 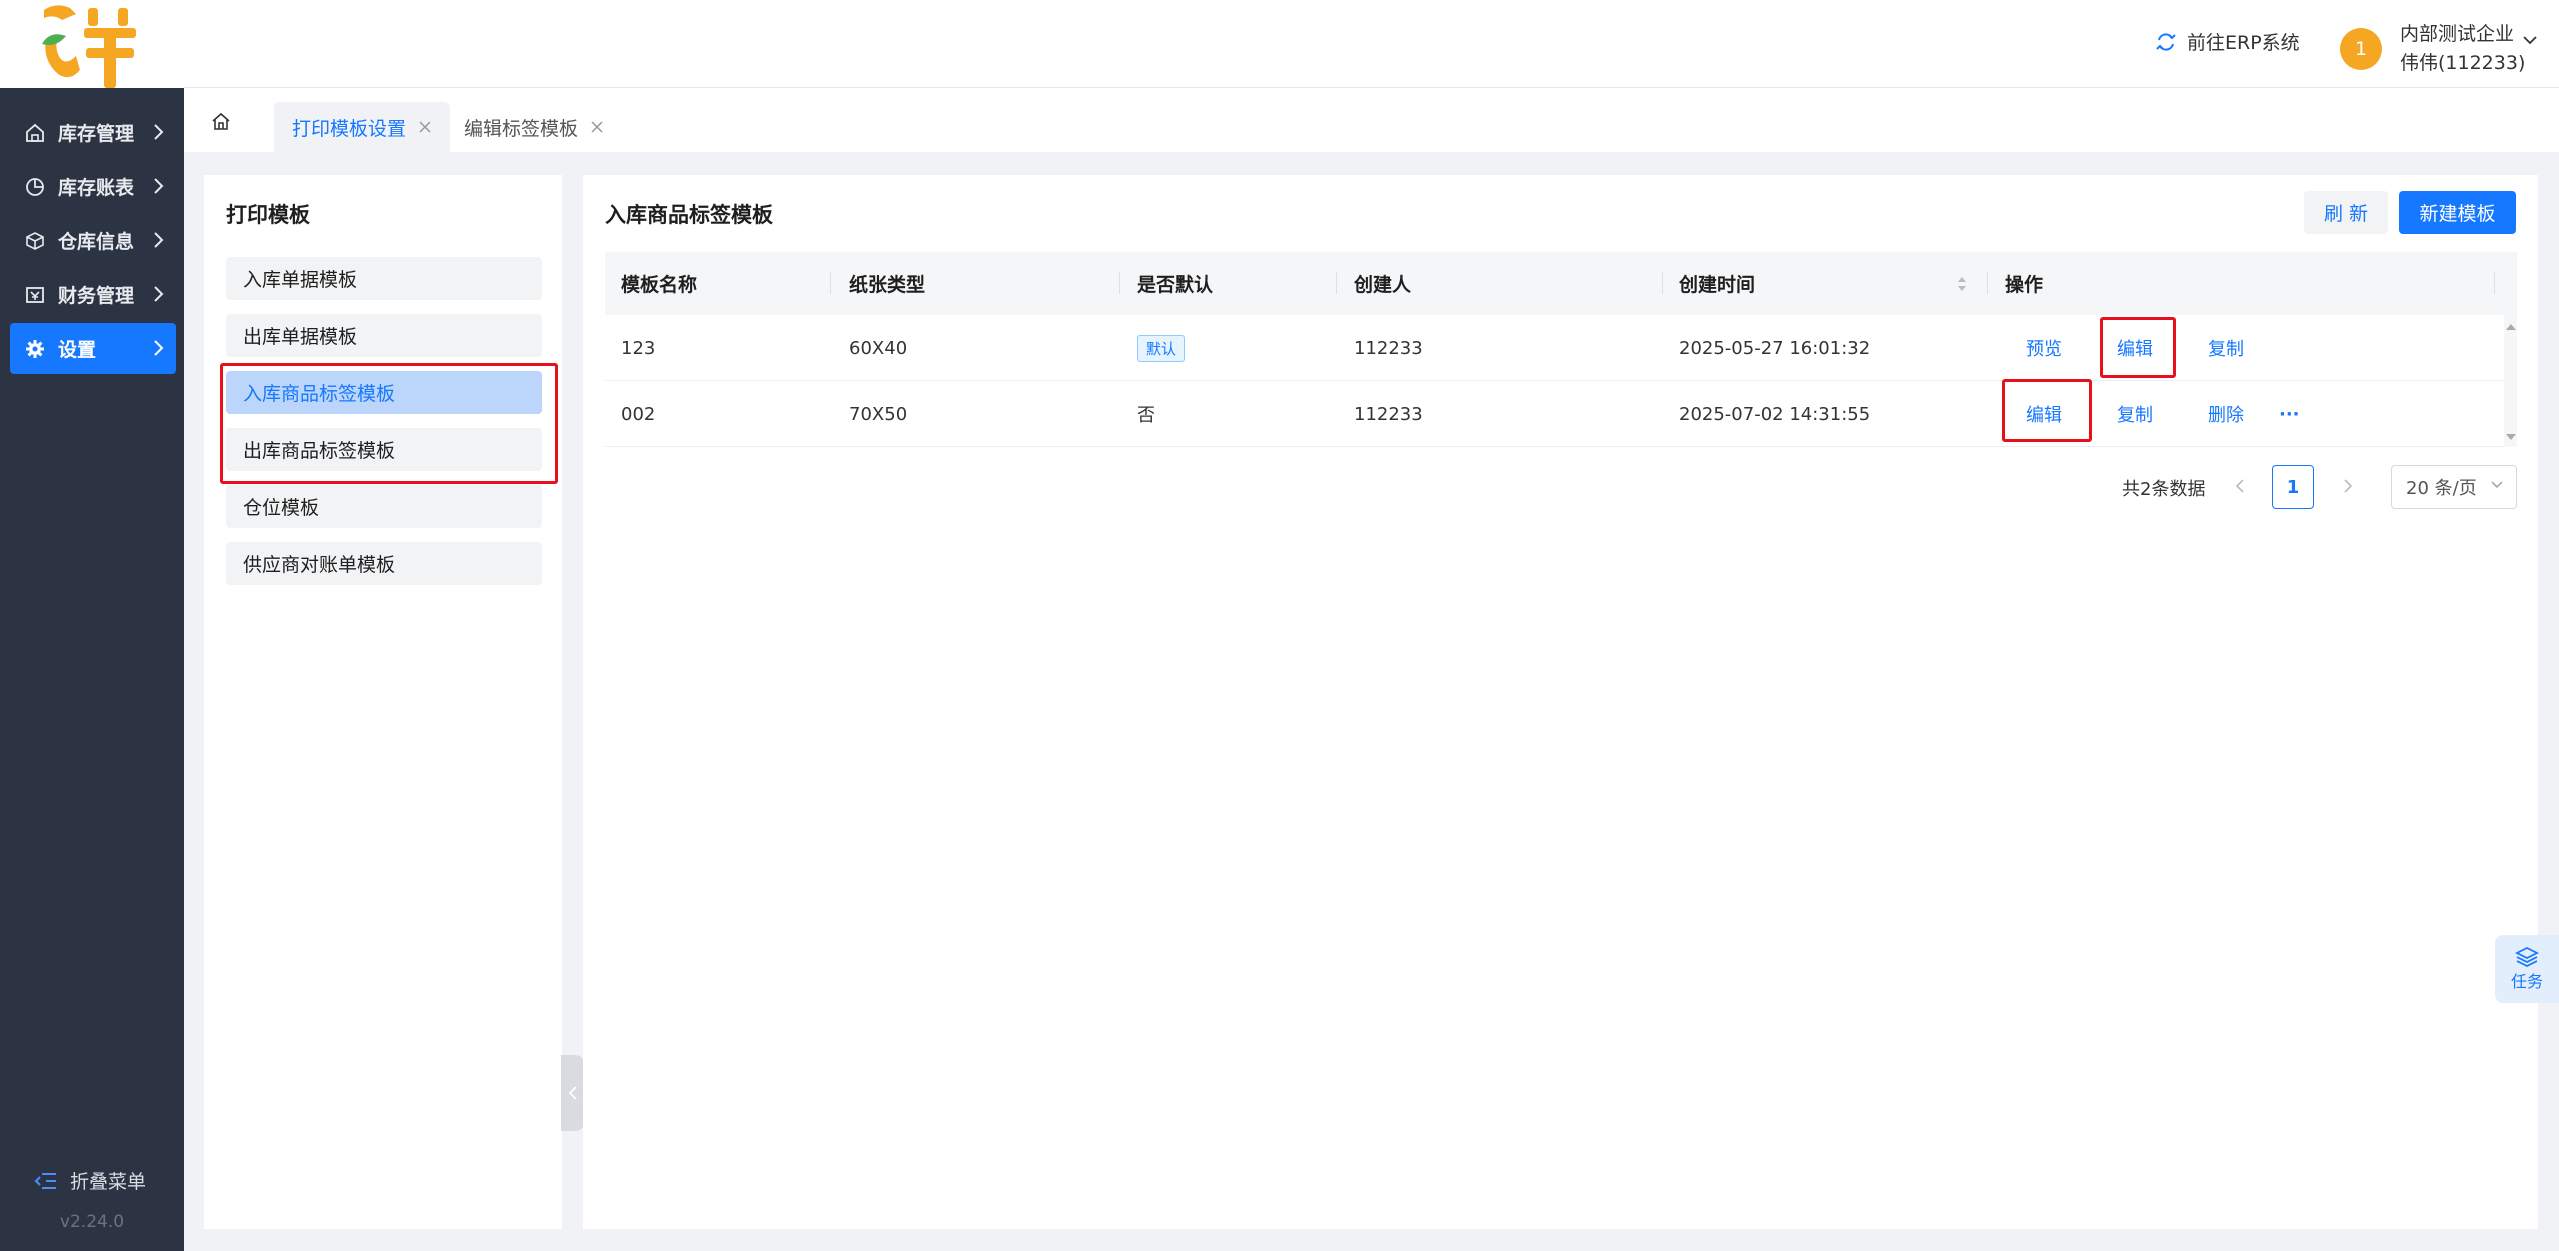 What do you see at coordinates (2044, 348) in the screenshot?
I see `preview-link: 预览` at bounding box center [2044, 348].